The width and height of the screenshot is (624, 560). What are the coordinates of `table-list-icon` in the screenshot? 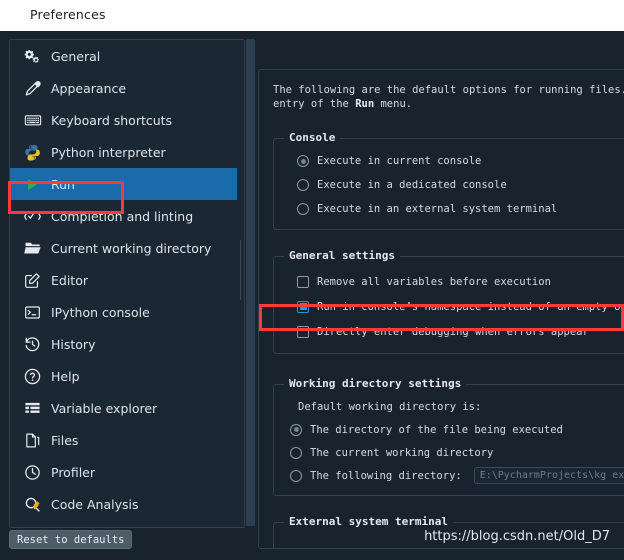 It's located at (32, 408).